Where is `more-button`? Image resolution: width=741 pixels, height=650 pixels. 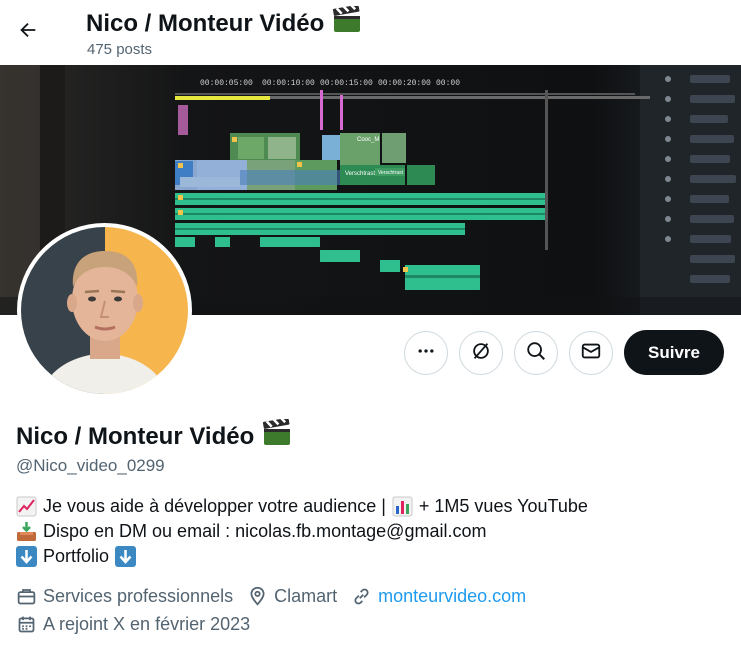 more-button is located at coordinates (426, 353).